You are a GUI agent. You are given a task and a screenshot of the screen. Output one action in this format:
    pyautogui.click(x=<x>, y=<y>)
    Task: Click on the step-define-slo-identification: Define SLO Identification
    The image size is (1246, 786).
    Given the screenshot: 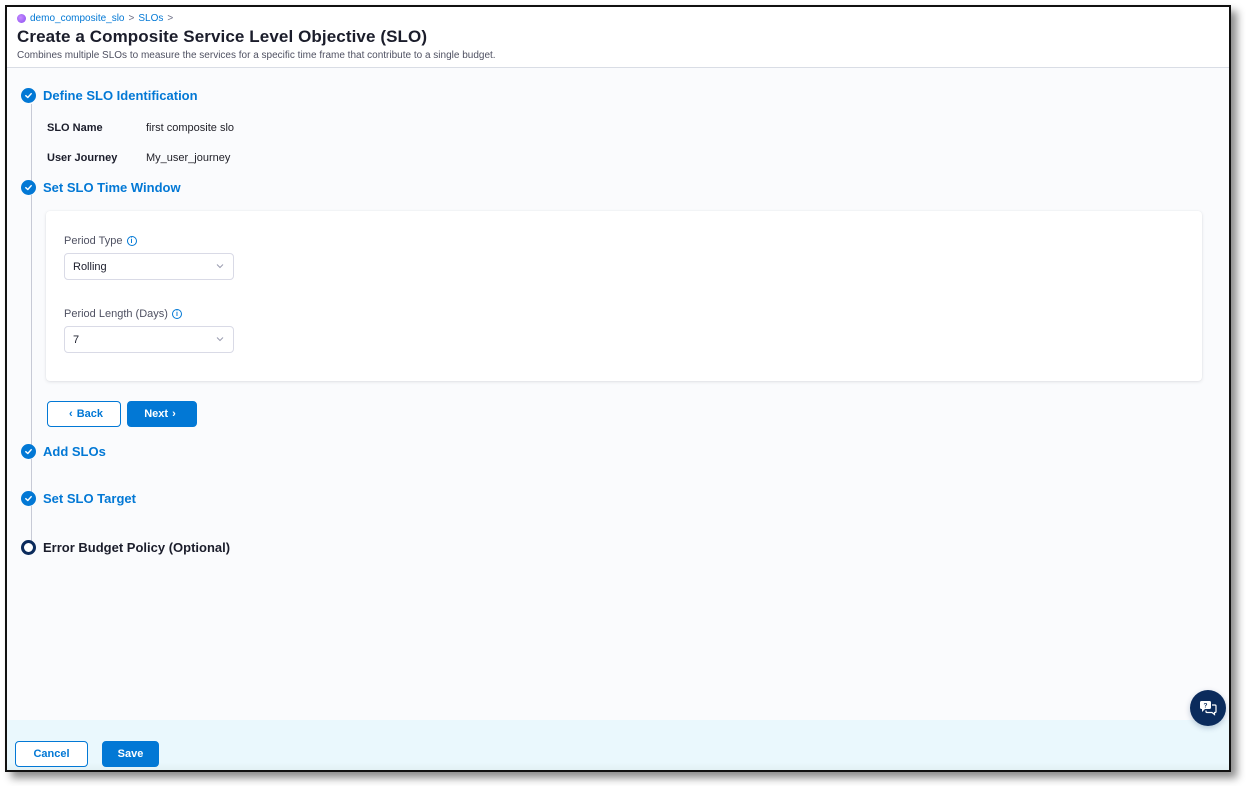 What is the action you would take?
    pyautogui.click(x=109, y=95)
    